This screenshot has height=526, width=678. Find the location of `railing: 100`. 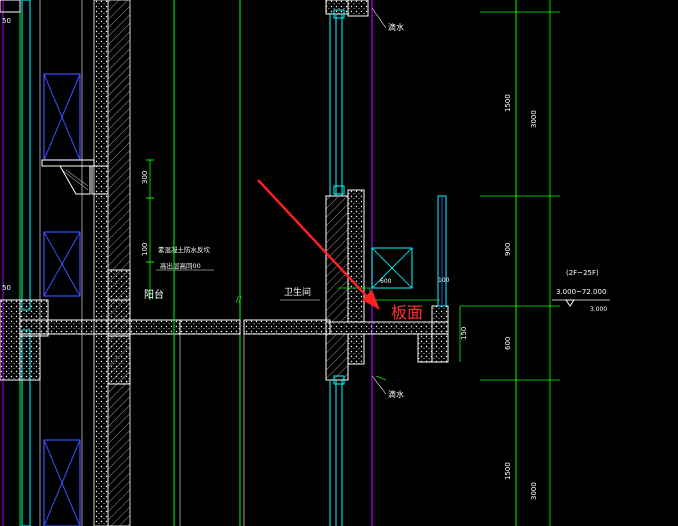

railing: 100 is located at coordinates (443, 251).